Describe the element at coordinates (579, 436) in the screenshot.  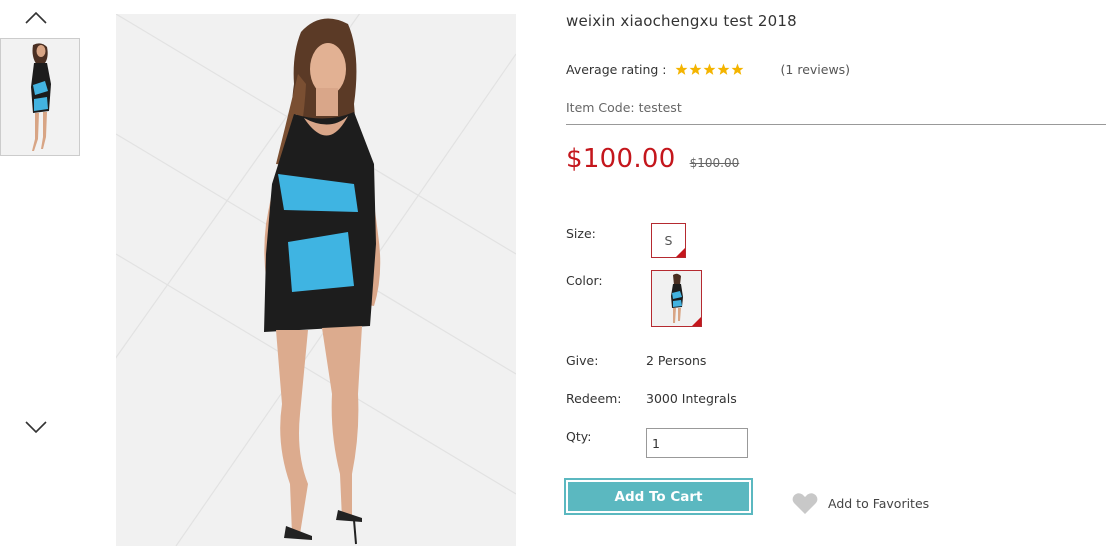
I see `qty-label: Qty:` at that location.